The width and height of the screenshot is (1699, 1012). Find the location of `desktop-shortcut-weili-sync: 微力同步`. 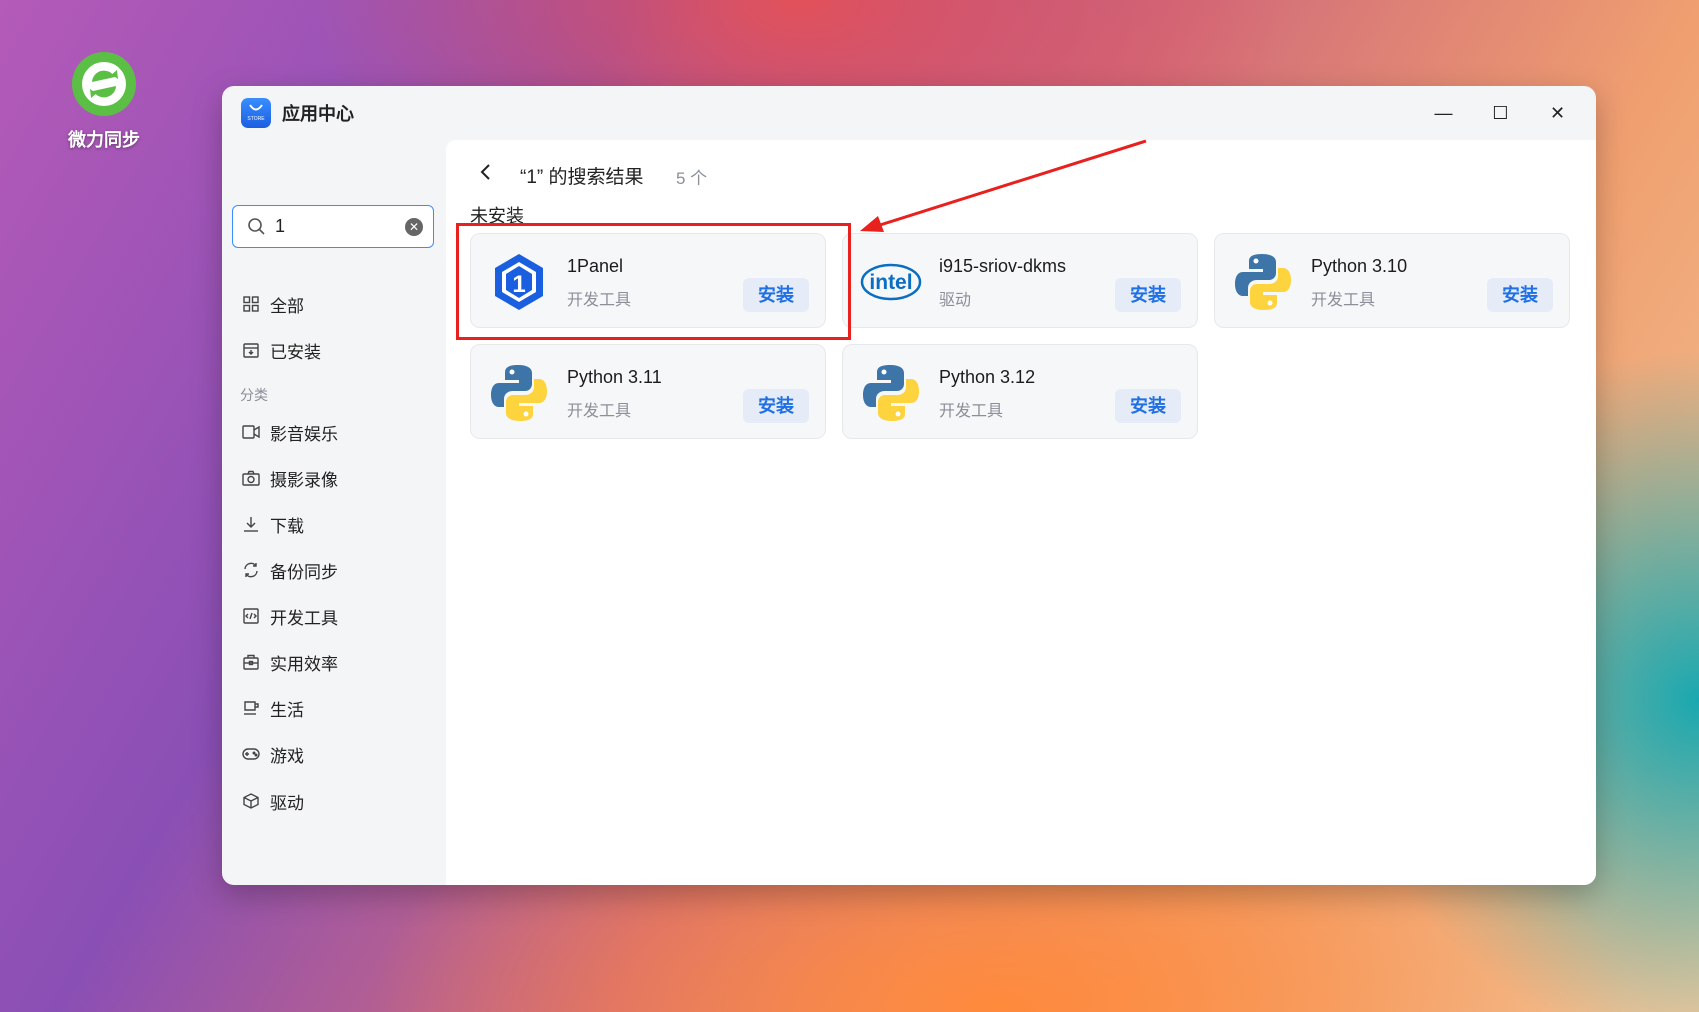

desktop-shortcut-weili-sync: 微力同步 is located at coordinates (104, 102).